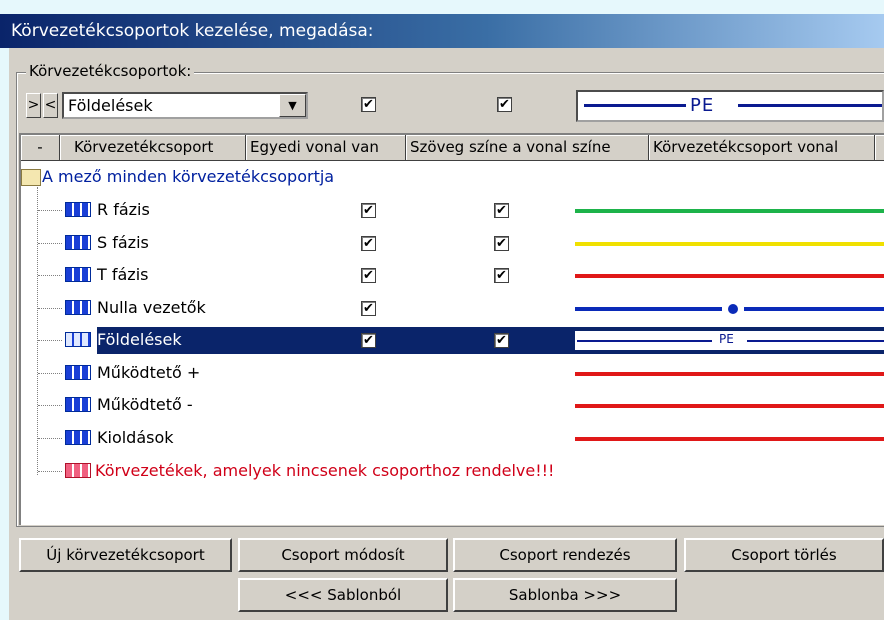 This screenshot has height=620, width=884. Describe the element at coordinates (153, 148) in the screenshot. I see `column-header-group: Körvezetékcsoport` at that location.